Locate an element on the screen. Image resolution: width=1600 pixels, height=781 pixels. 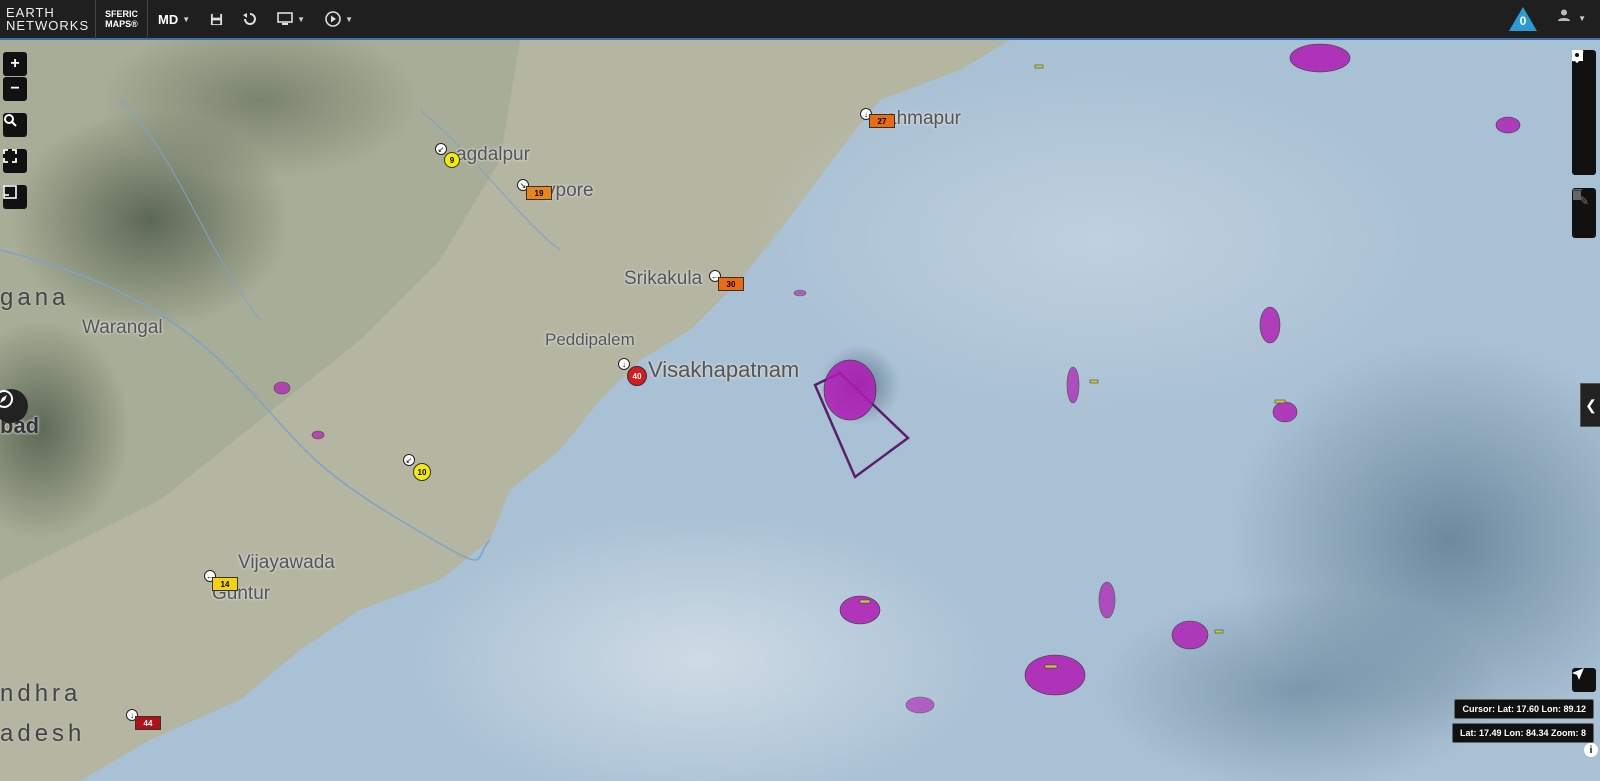
user-icon is located at coordinates (1564, 15).